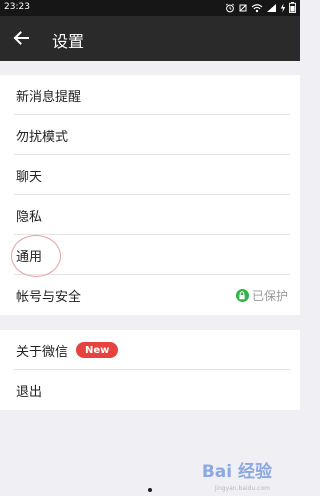 Image resolution: width=320 pixels, height=496 pixels. I want to click on settings-item-label: 隐私, so click(29, 217).